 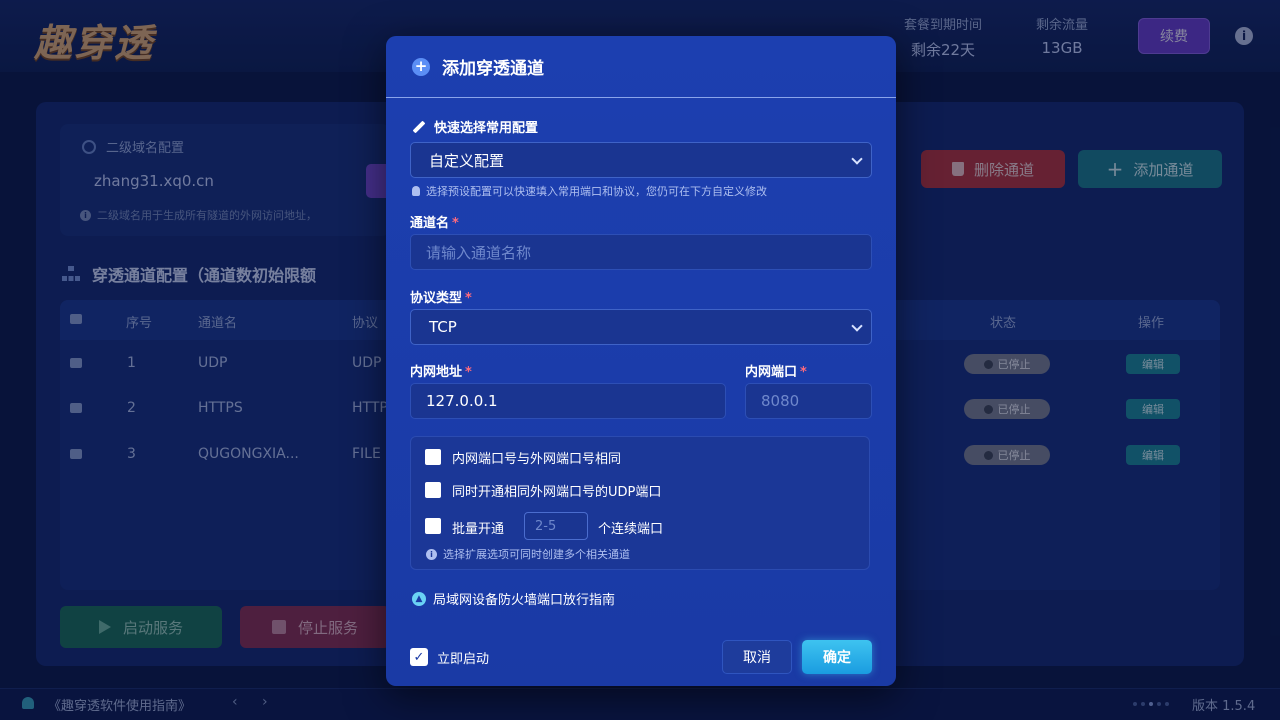 What do you see at coordinates (493, 69) in the screenshot?
I see `dialog-title: 添加穿透通道` at bounding box center [493, 69].